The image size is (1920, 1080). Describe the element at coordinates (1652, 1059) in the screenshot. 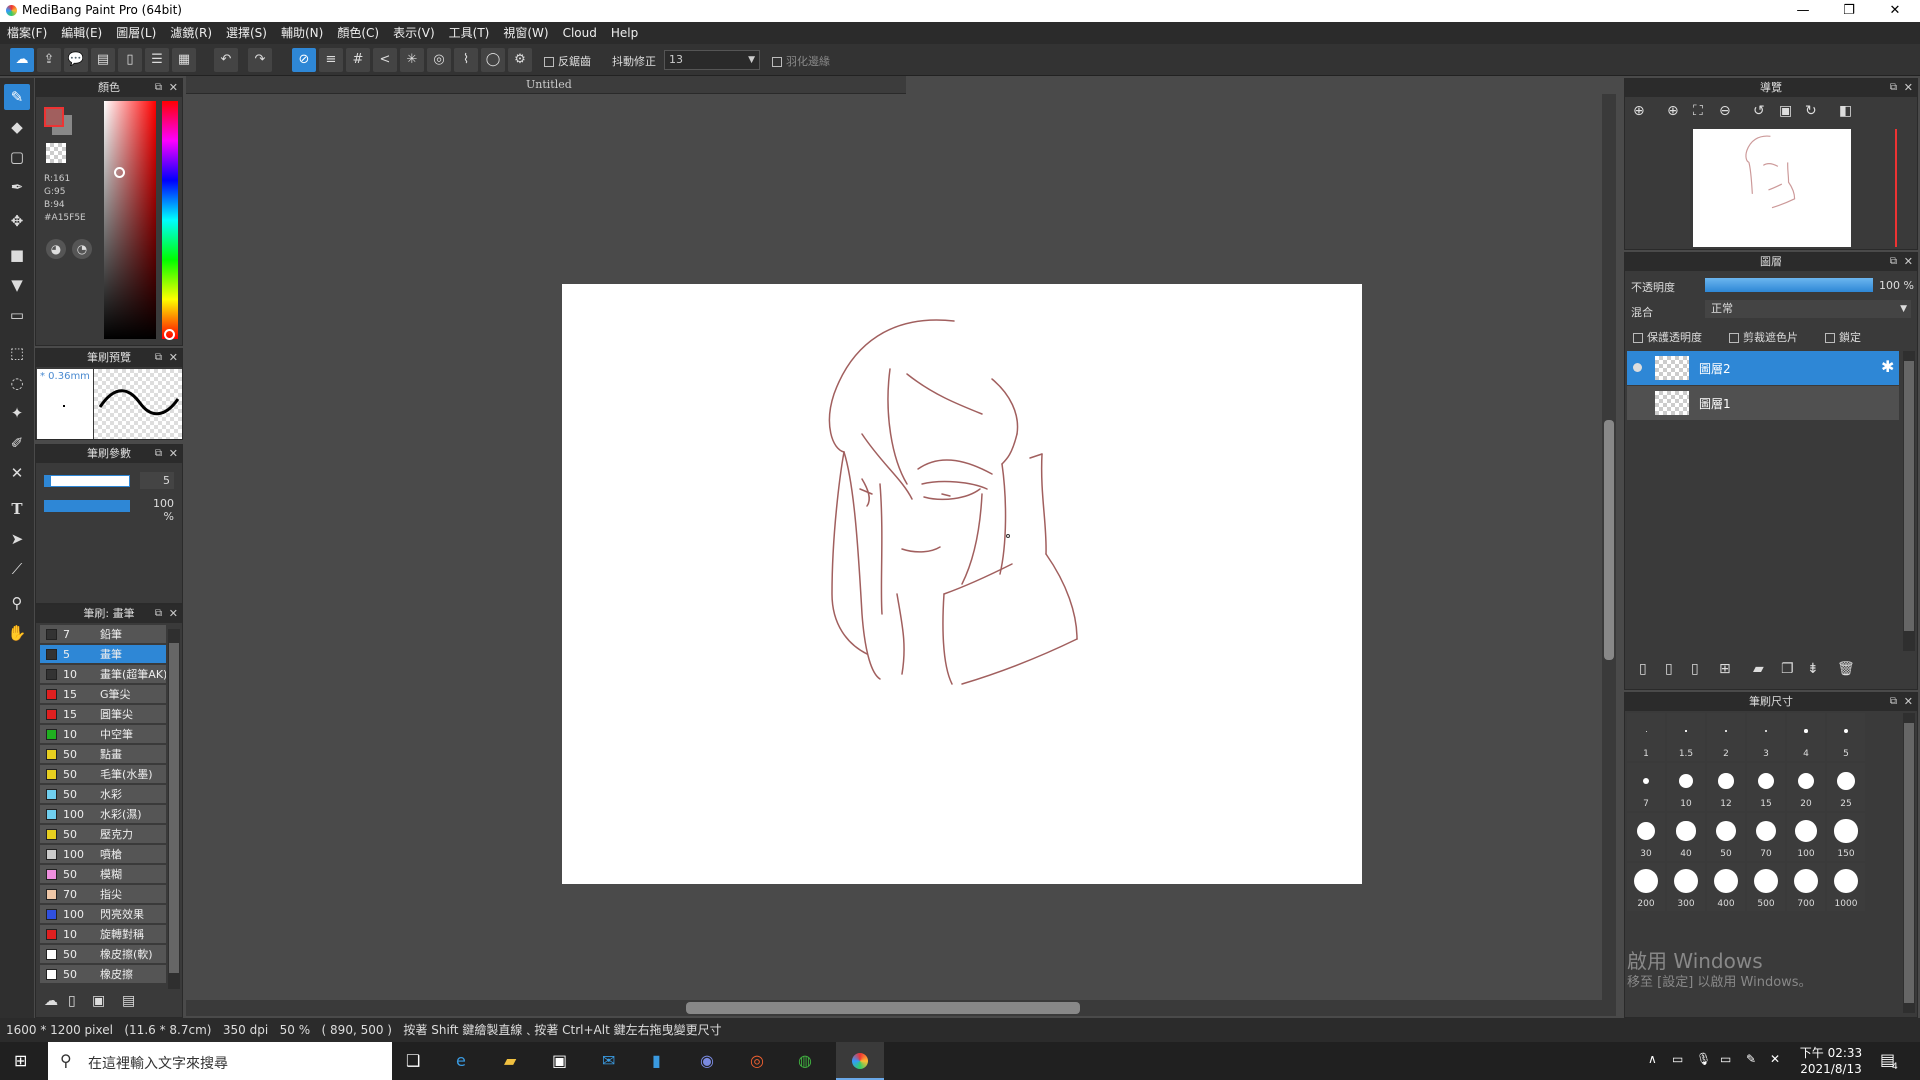

I see `tray-chevron-icon: ∧` at that location.